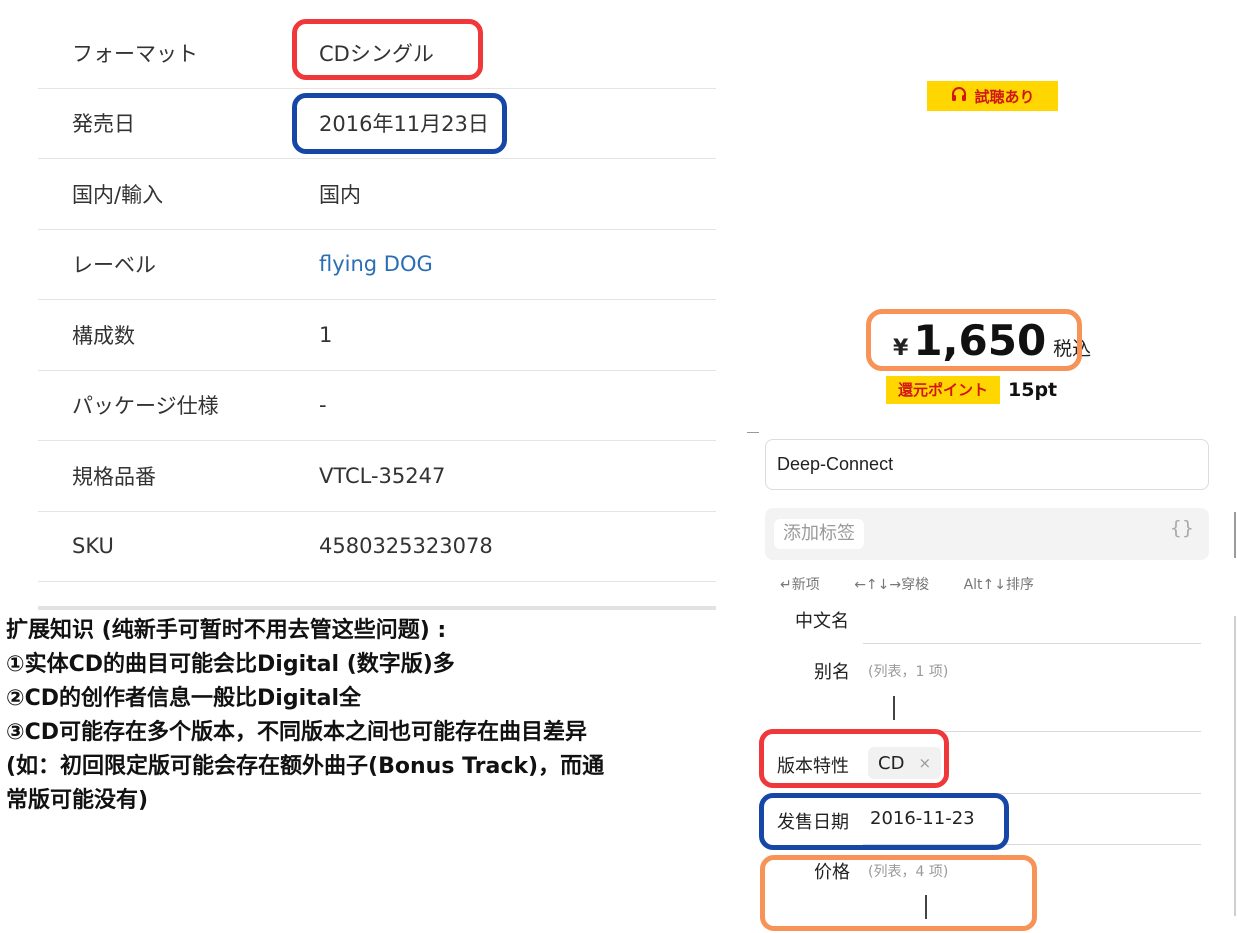  What do you see at coordinates (813, 822) in the screenshot?
I see `release-date-label: 发售日期` at bounding box center [813, 822].